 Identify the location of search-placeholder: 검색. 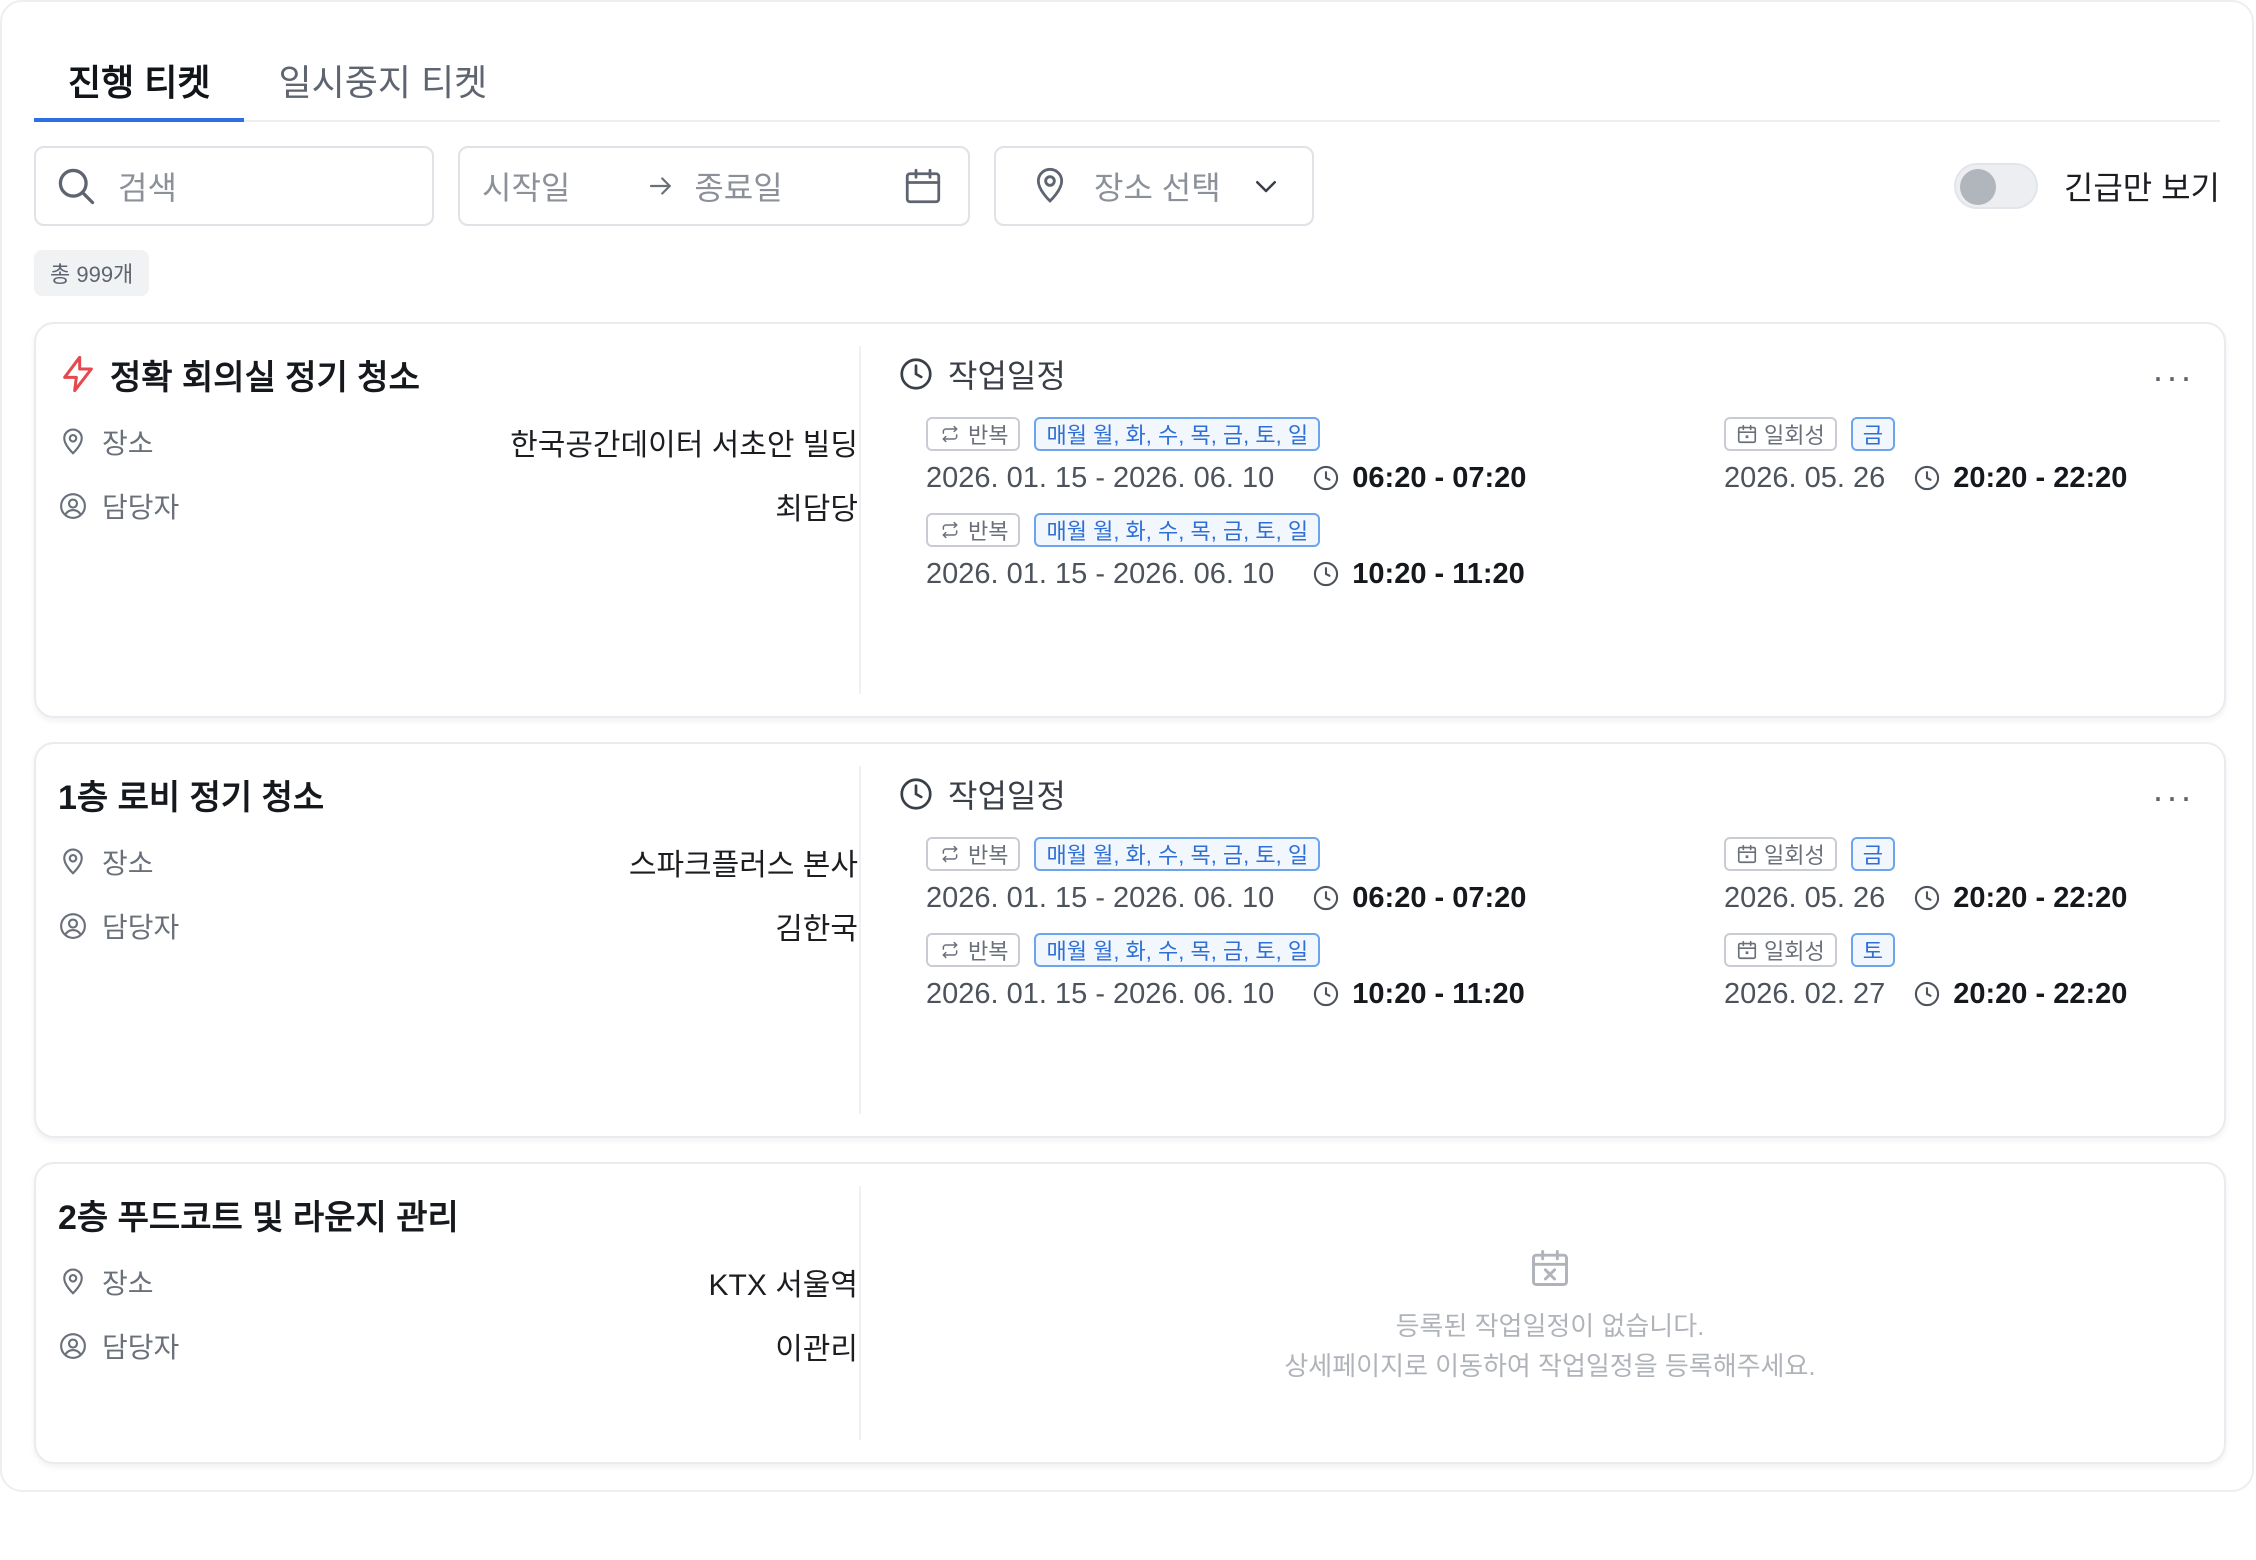
(147, 188).